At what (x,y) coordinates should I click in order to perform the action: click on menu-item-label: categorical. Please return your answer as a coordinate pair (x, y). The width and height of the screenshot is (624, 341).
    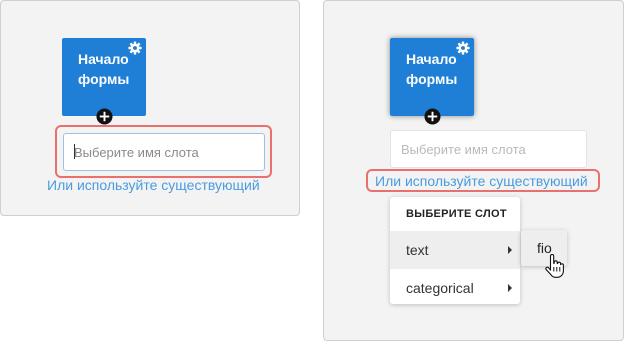
    Looking at the image, I should click on (440, 288).